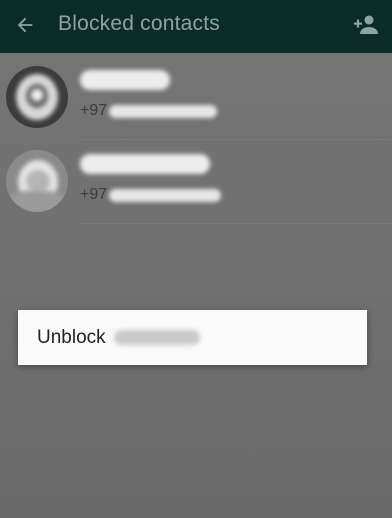 The width and height of the screenshot is (392, 518). I want to click on add-contact-icon, so click(366, 24).